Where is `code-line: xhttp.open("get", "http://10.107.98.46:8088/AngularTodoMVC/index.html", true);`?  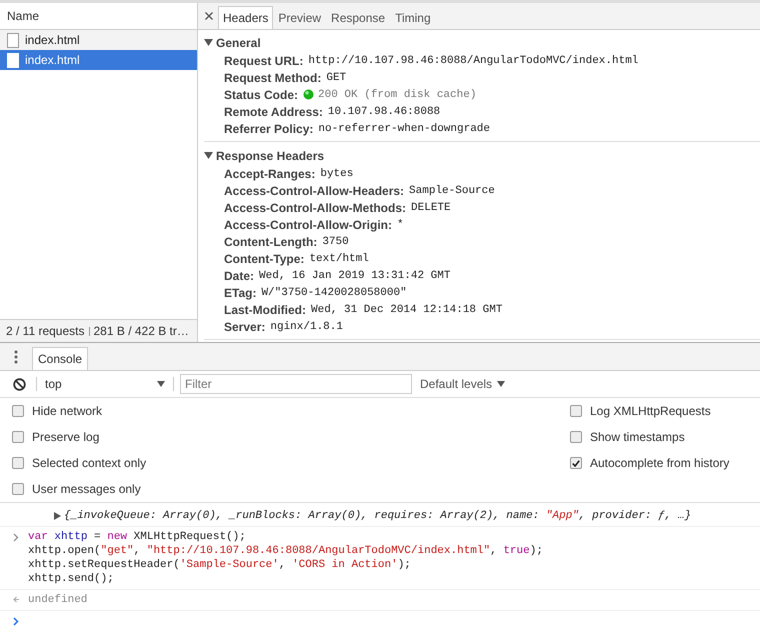 code-line: xhttp.open("get", "http://10.107.98.46:8088/AngularTodoMVC/index.html", true); is located at coordinates (285, 551).